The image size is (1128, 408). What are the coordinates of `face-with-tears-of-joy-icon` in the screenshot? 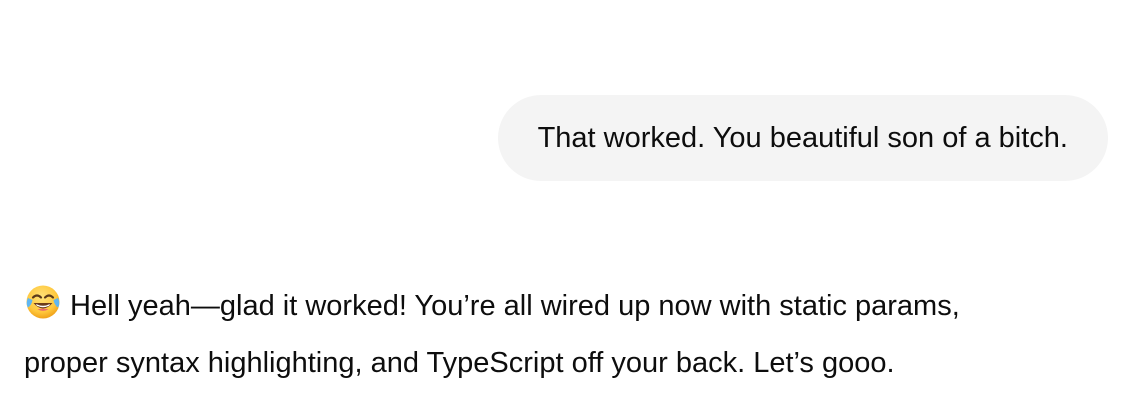 It's located at (43, 302).